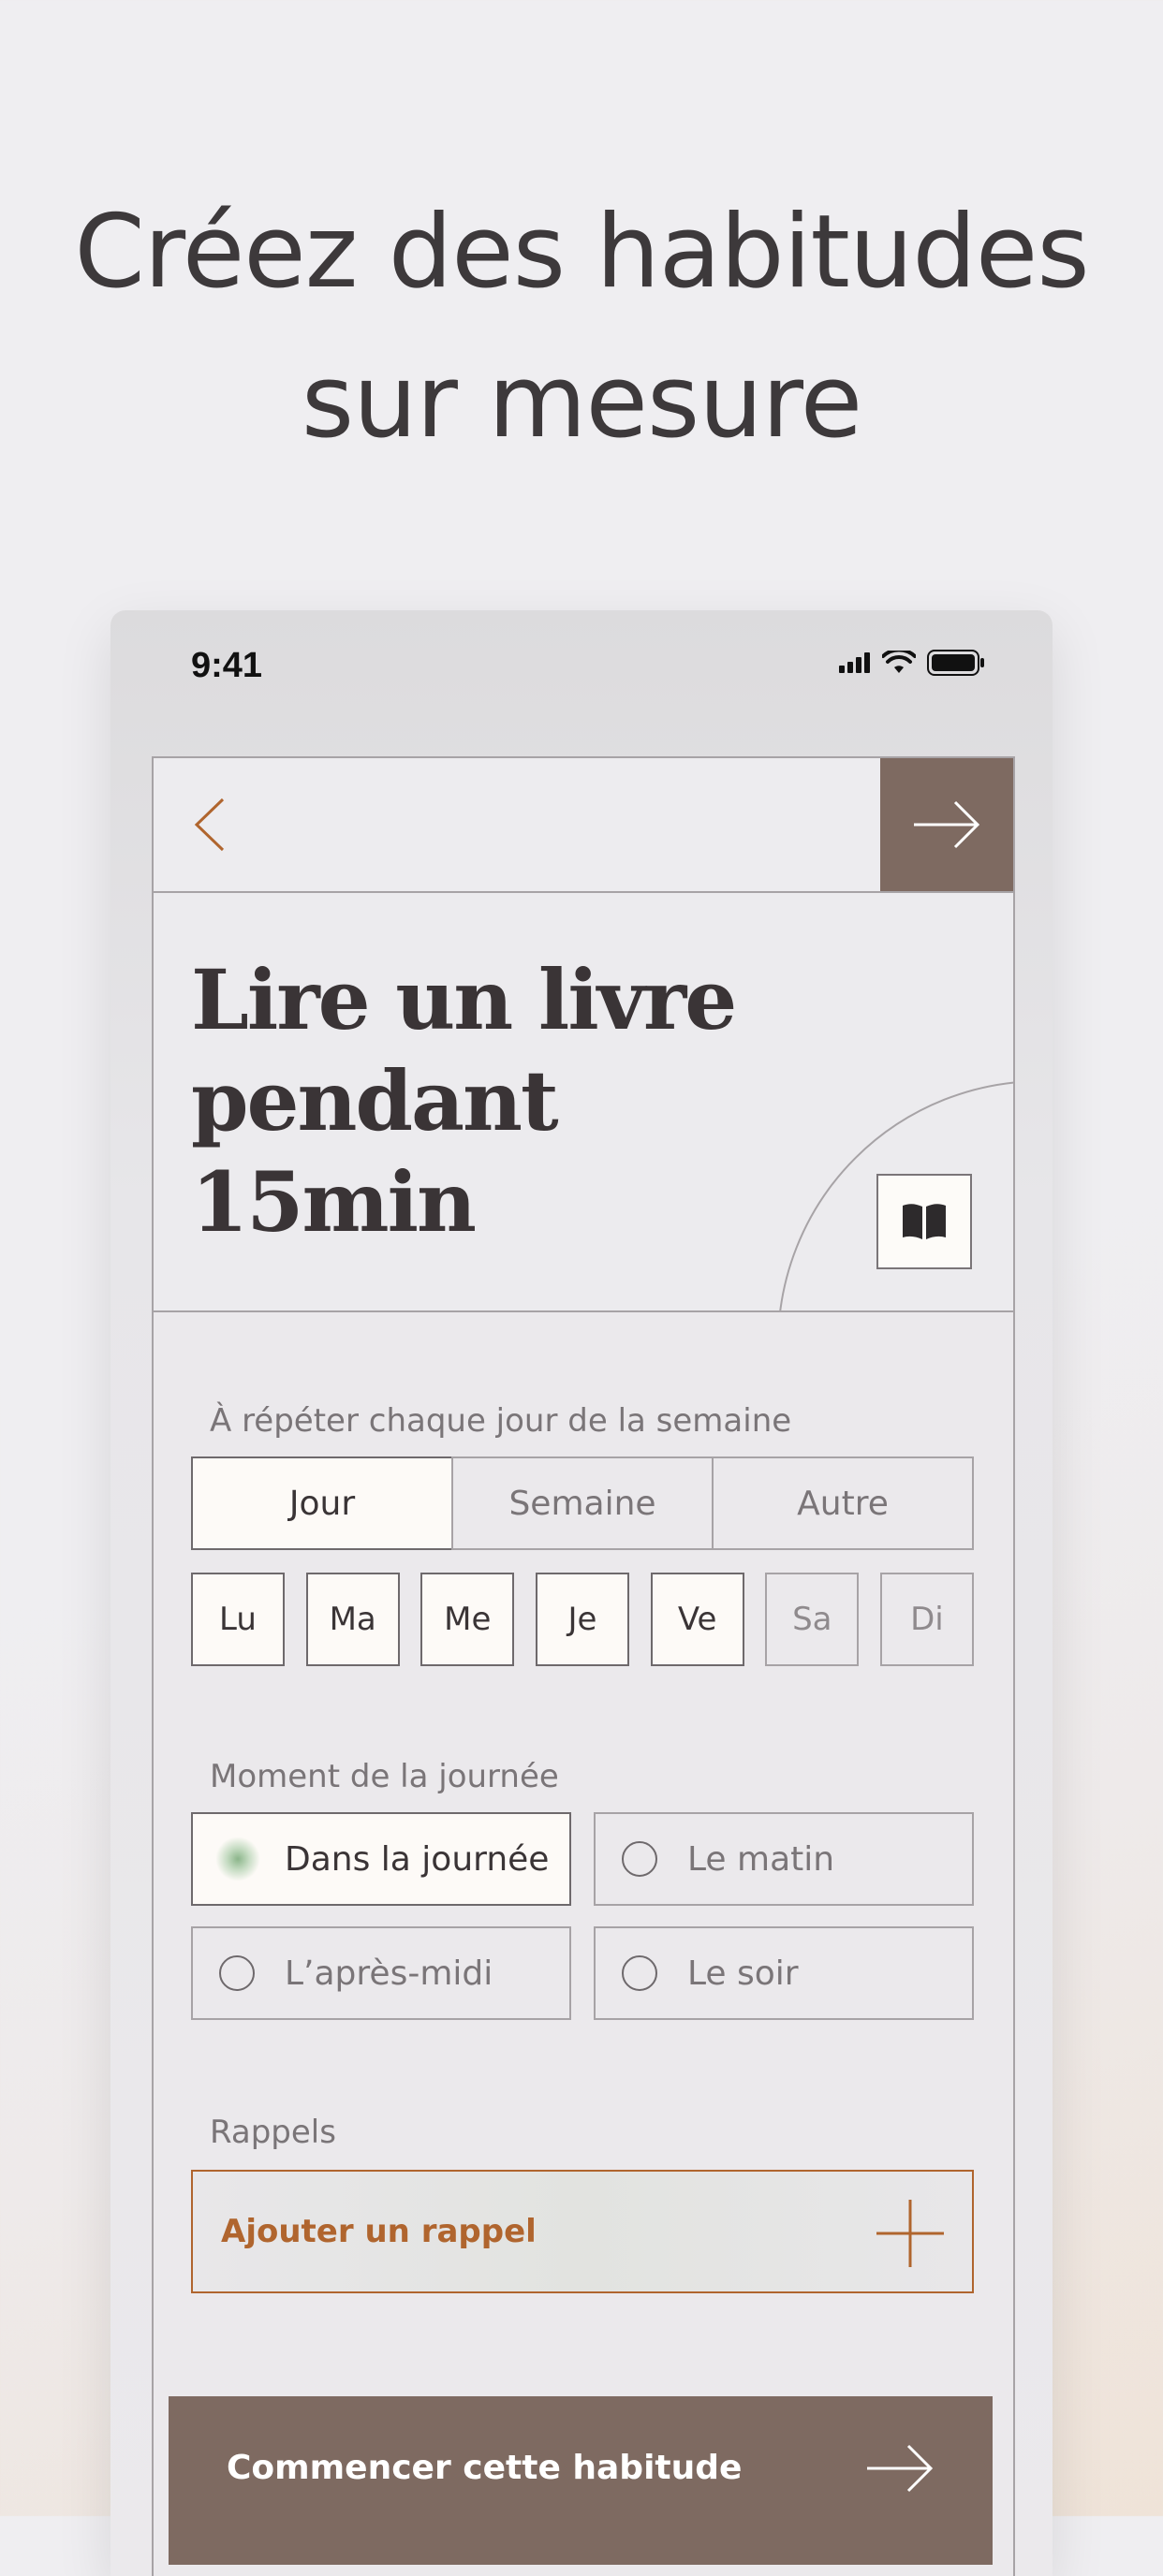  I want to click on day-di: Di, so click(926, 1619).